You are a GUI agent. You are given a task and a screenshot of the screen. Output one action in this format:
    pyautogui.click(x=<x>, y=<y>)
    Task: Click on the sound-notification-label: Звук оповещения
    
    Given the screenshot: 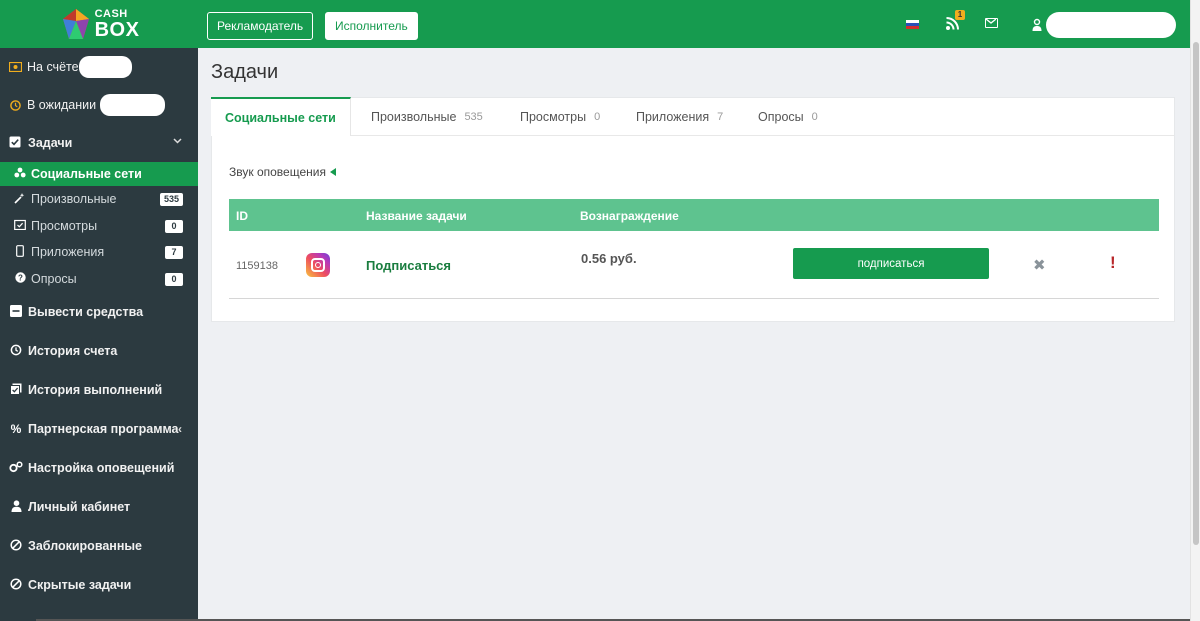 What is the action you would take?
    pyautogui.click(x=277, y=172)
    